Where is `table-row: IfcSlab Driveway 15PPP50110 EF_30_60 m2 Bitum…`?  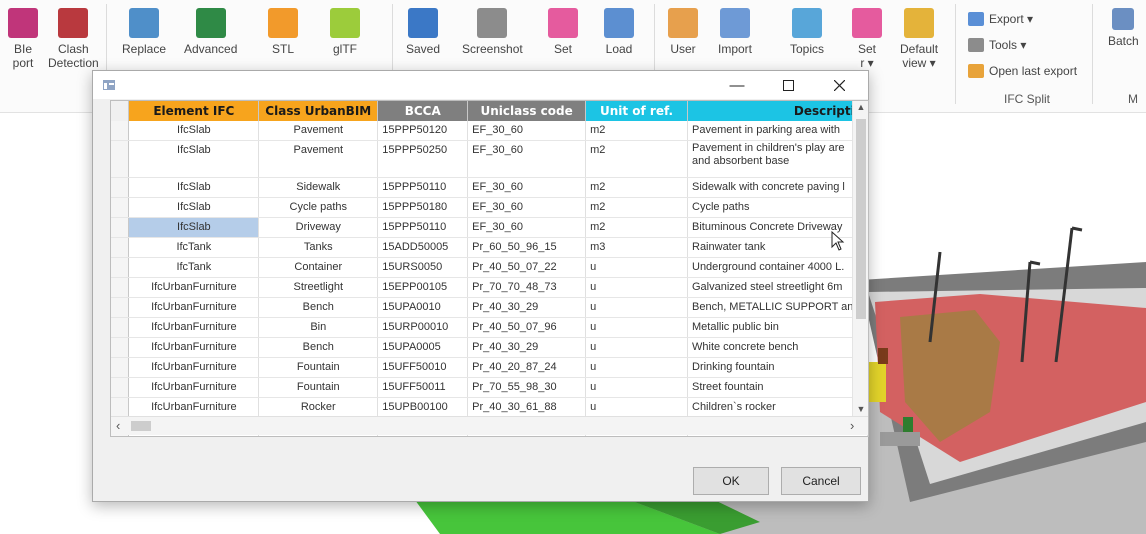
table-row: IfcSlab Driveway 15PPP50110 EF_30_60 m2 Bitum… is located at coordinates (489, 227).